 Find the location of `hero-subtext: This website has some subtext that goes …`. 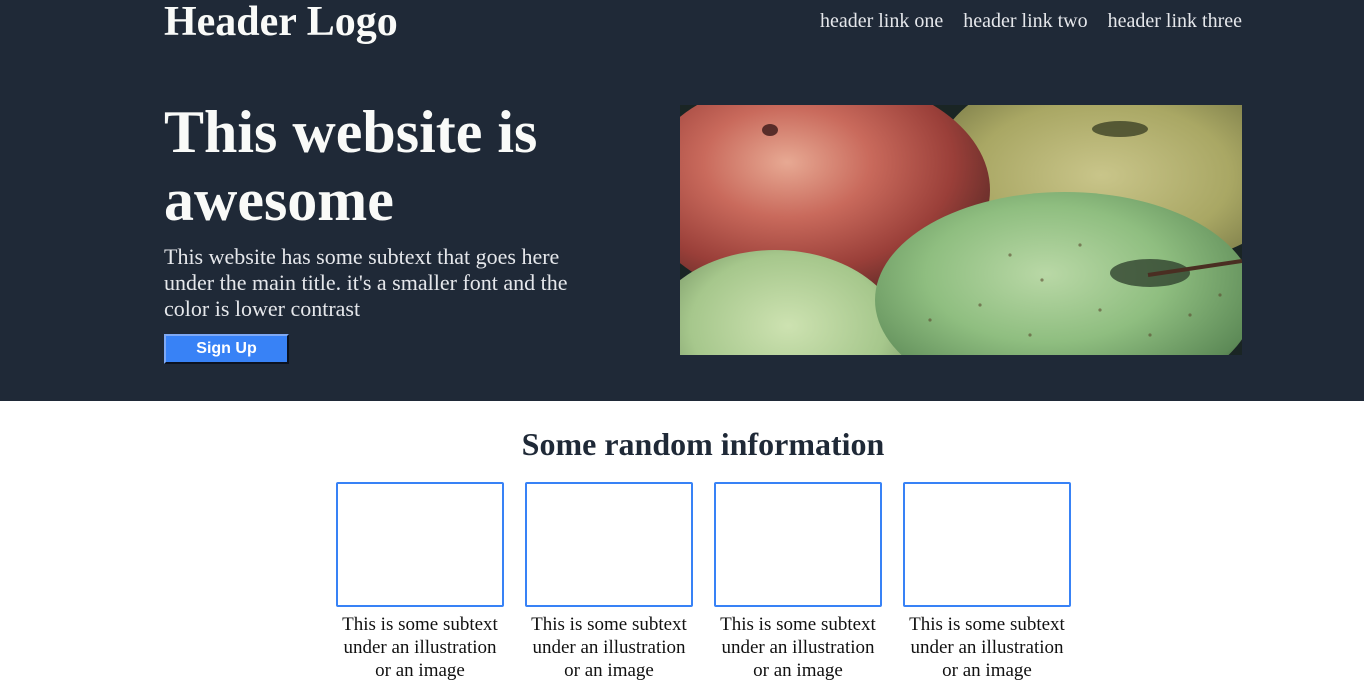

hero-subtext: This website has some subtext that goes … is located at coordinates (366, 282).